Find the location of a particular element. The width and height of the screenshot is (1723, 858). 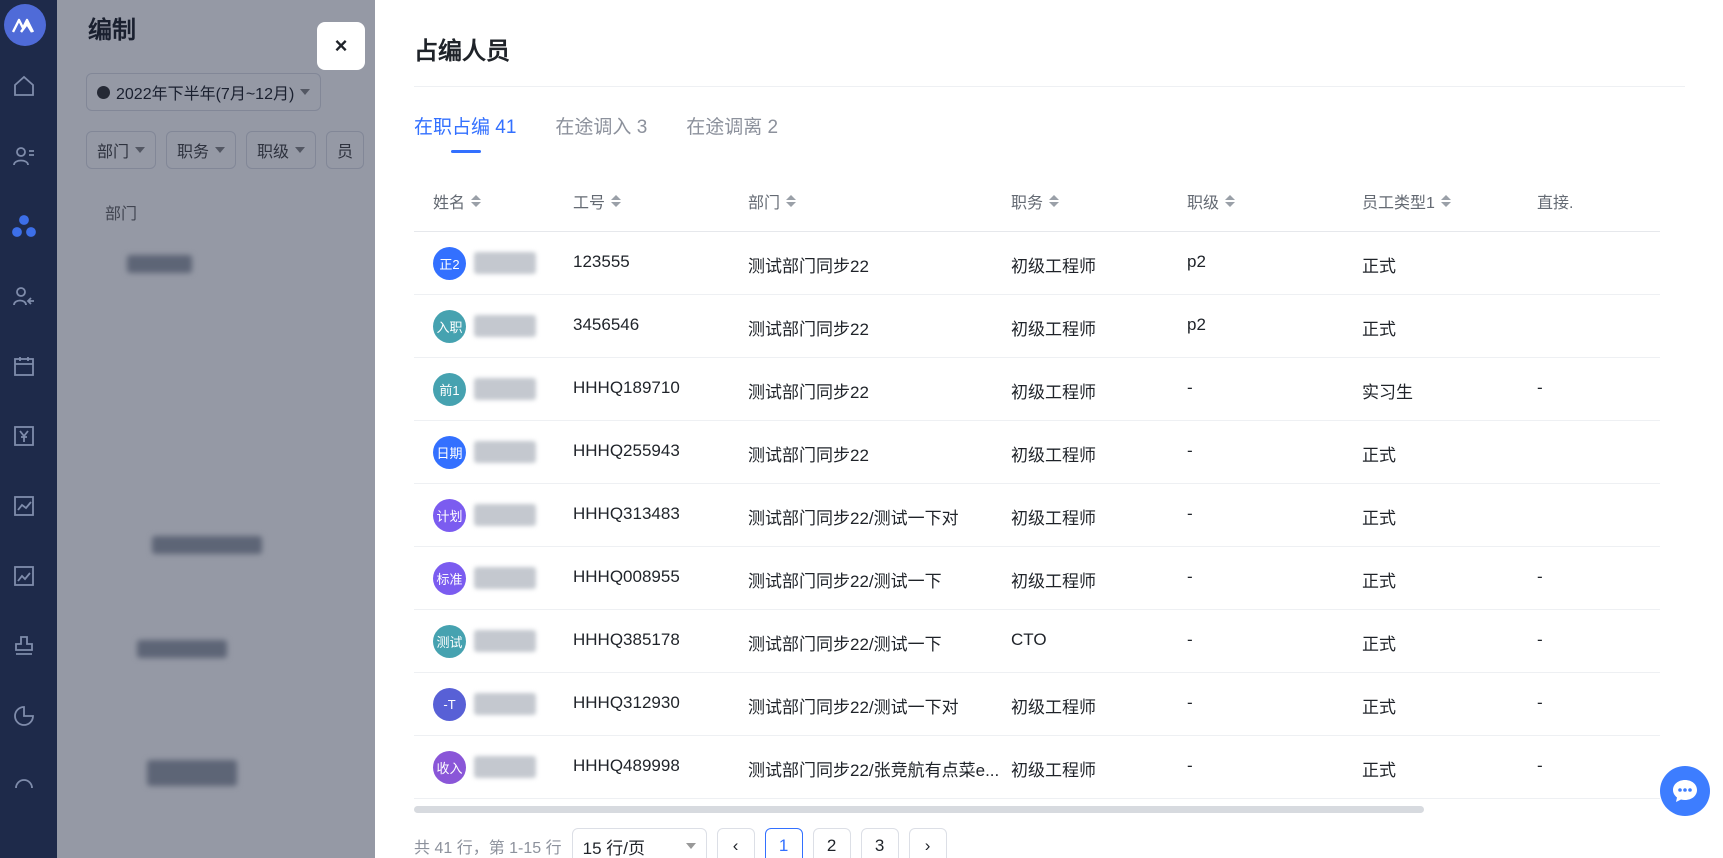

page-1-button: 1 is located at coordinates (783, 843).